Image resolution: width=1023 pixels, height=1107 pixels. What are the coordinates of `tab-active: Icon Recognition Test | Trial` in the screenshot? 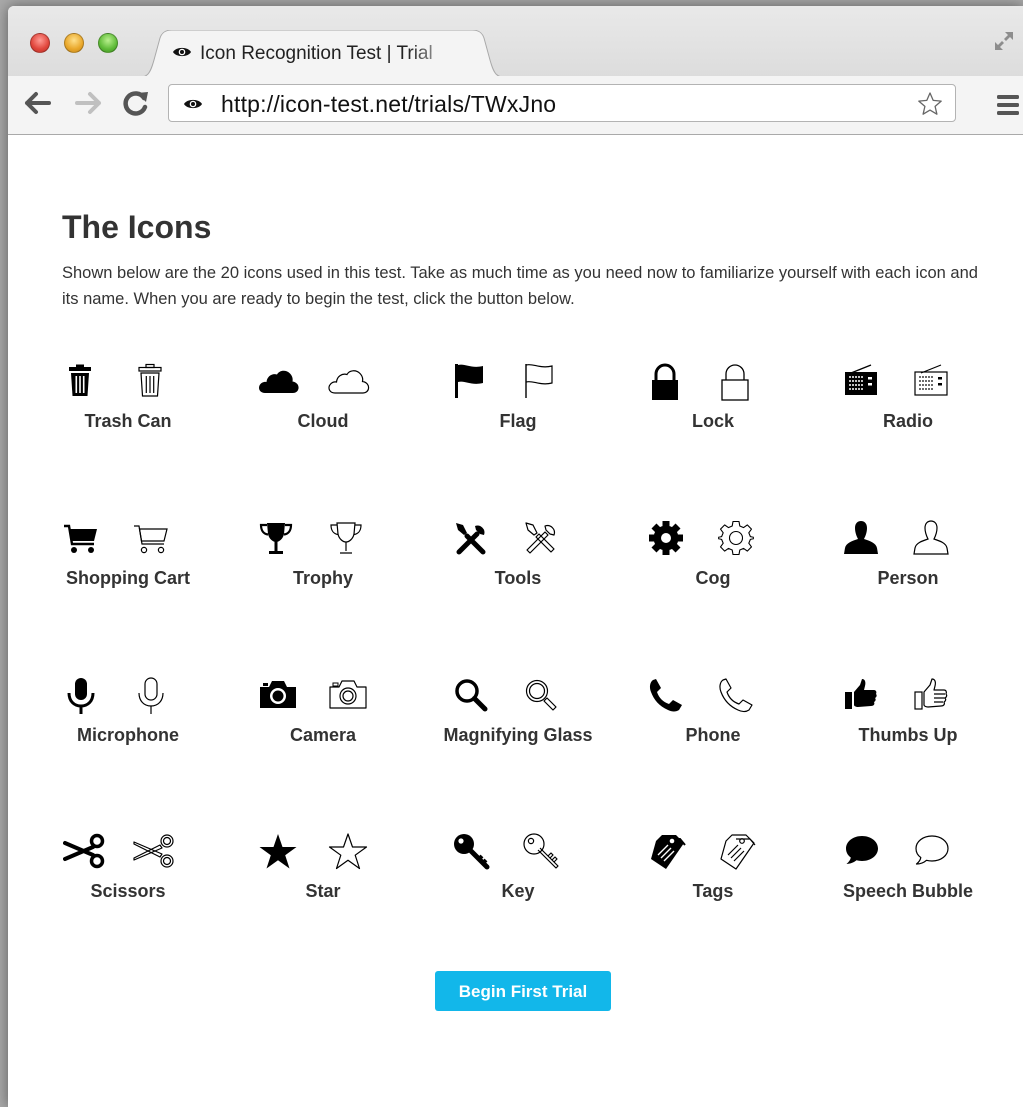 It's located at (322, 54).